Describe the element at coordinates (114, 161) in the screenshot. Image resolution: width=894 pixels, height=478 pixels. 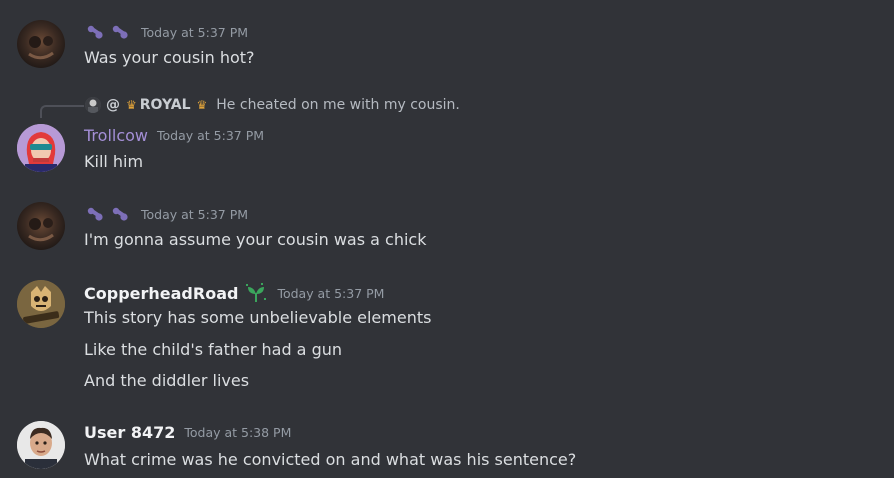
I see `message-text: Kill him` at that location.